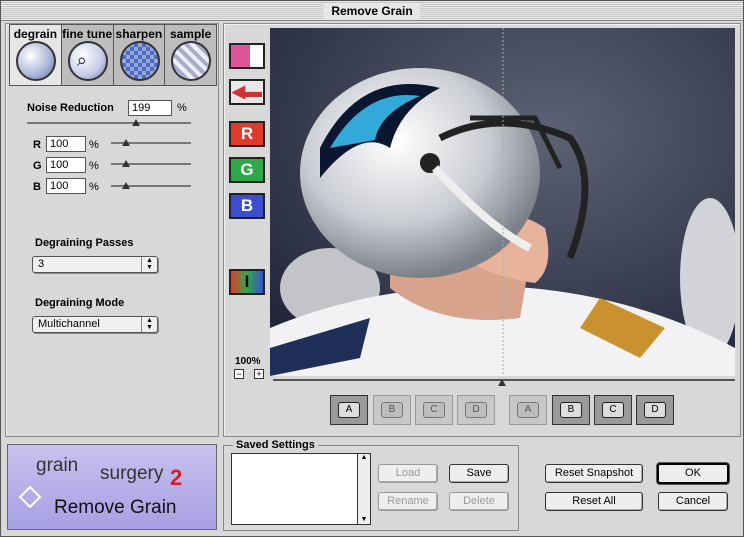 This screenshot has height=537, width=744. What do you see at coordinates (139, 34) in the screenshot?
I see `tab-label: sharpen` at bounding box center [139, 34].